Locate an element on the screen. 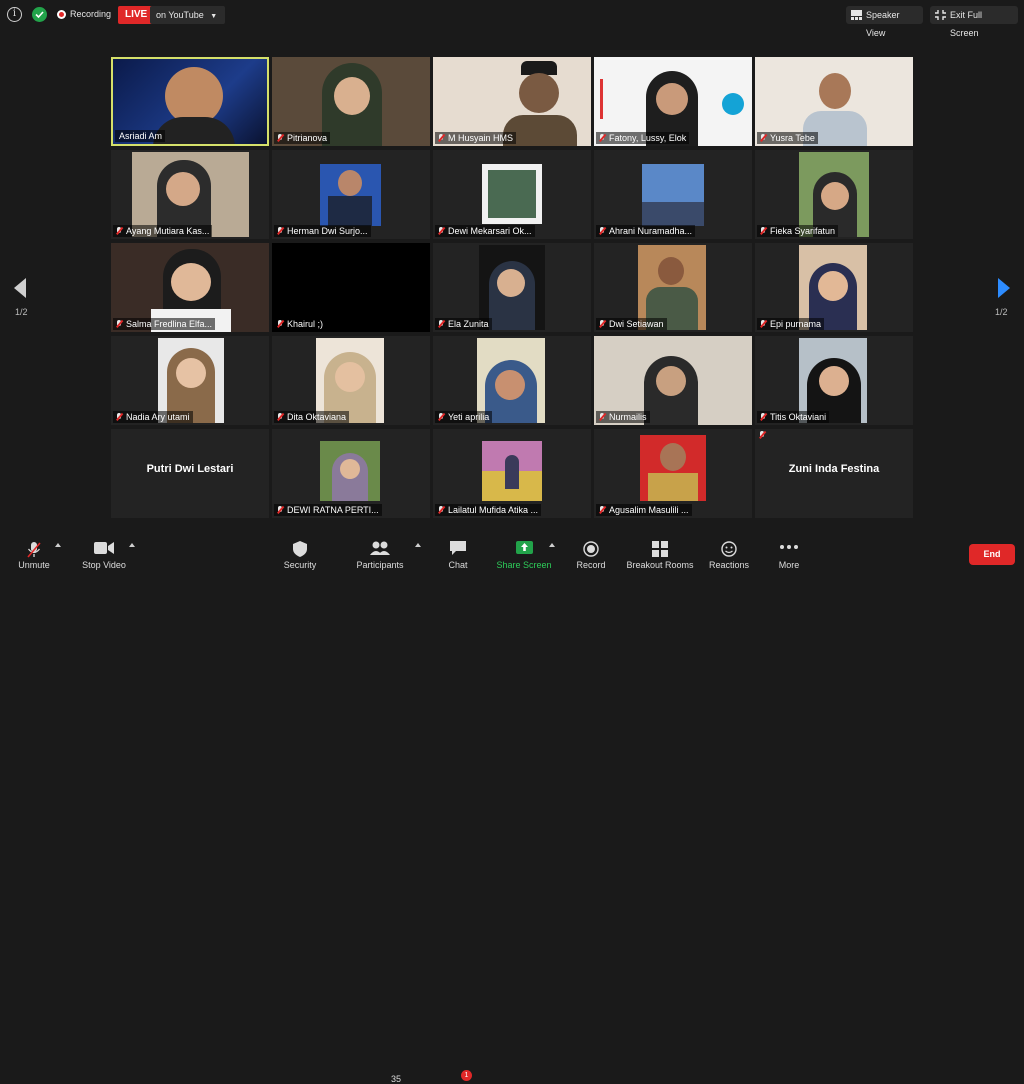  reactions-button: Reactions is located at coordinates (729, 554).